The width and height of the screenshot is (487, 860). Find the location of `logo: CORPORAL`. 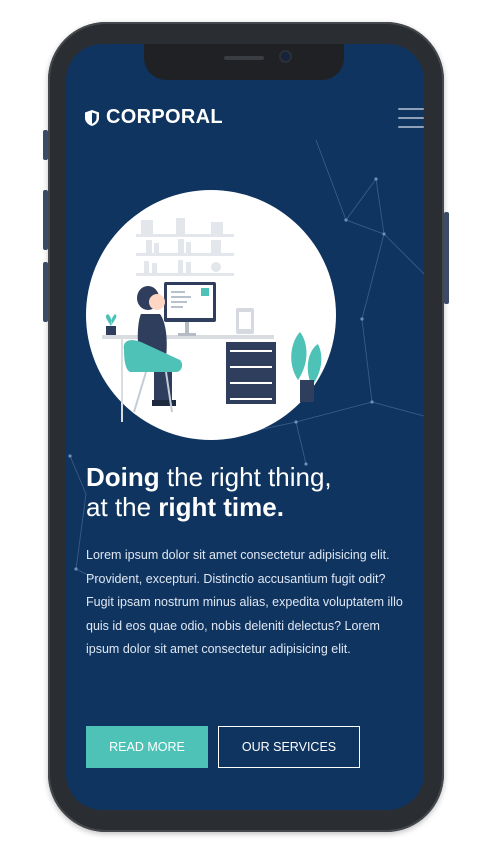

logo: CORPORAL is located at coordinates (153, 117).